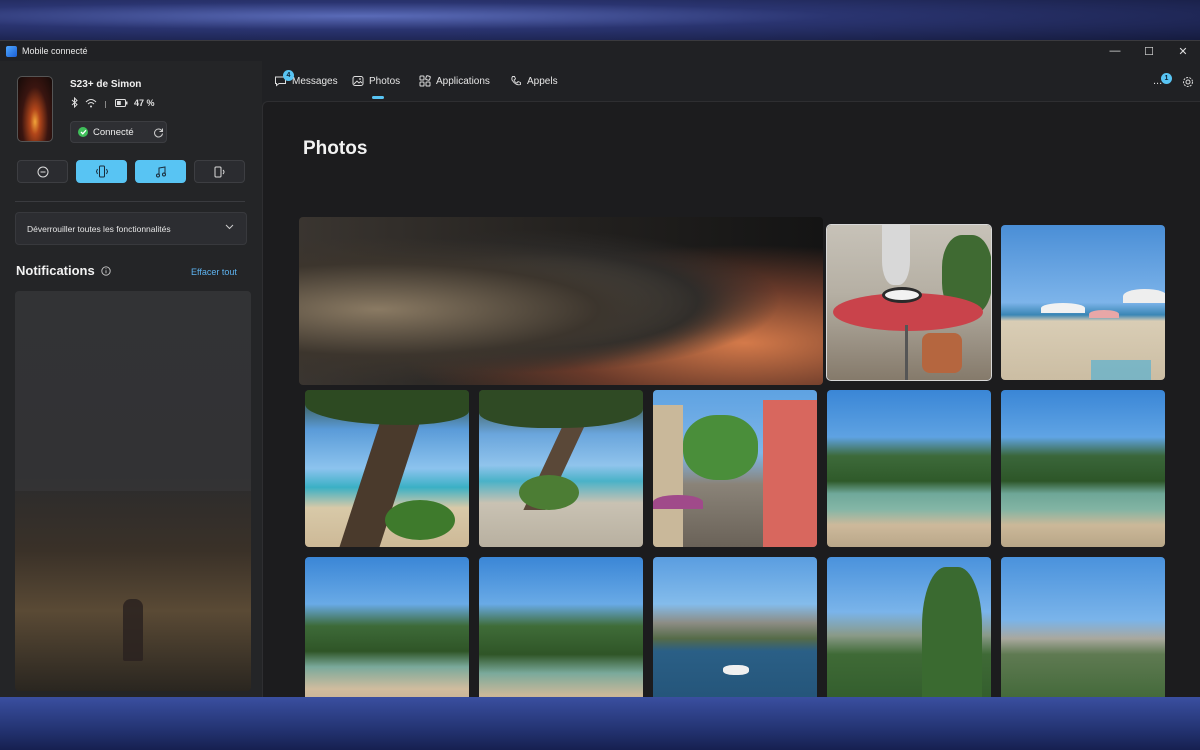 Image resolution: width=1200 pixels, height=750 pixels. I want to click on window-controls: — ☐ ✕, so click(1149, 51).